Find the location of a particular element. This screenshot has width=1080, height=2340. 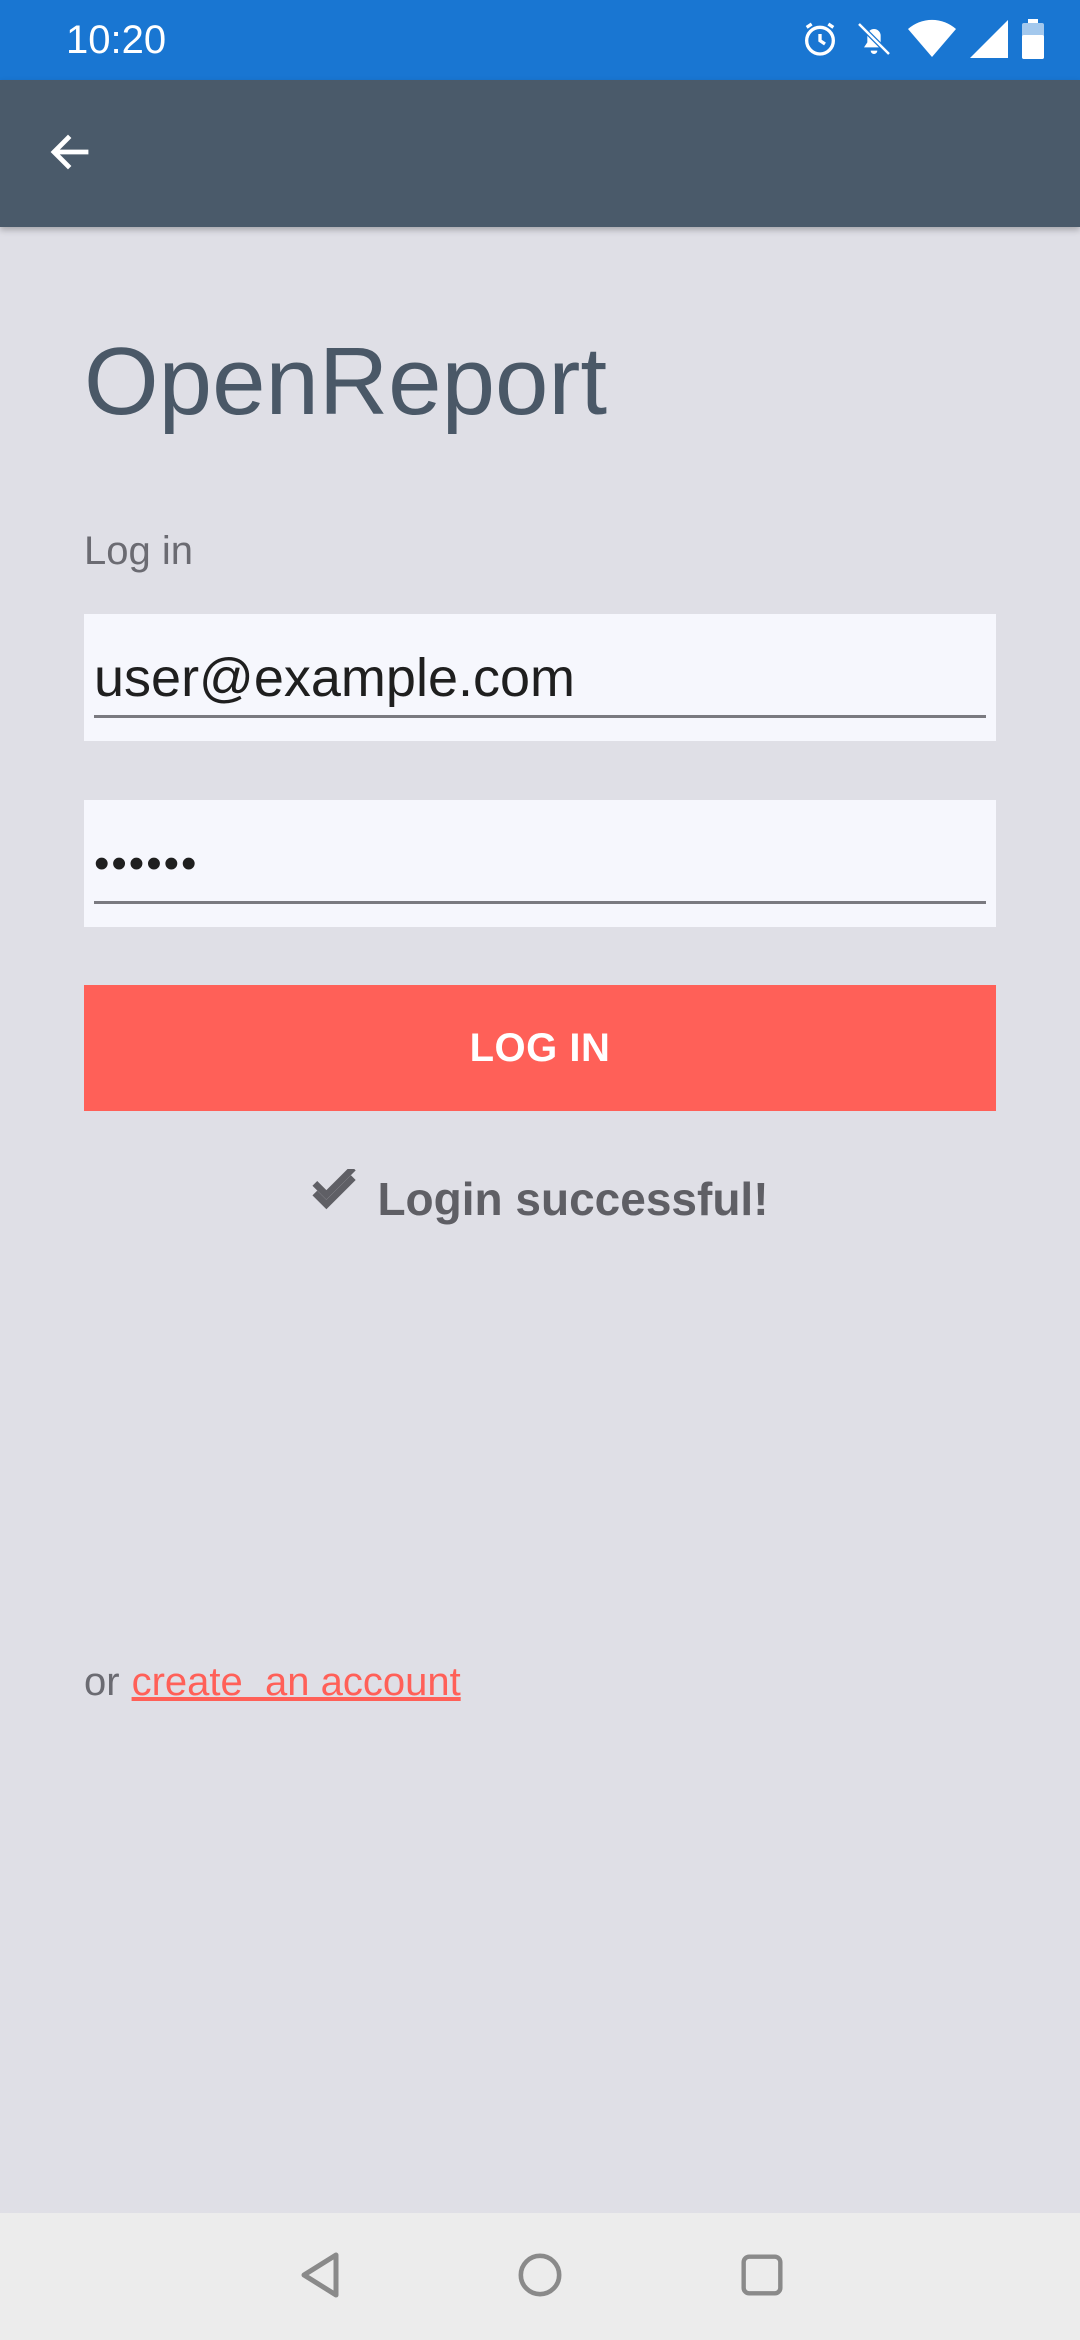

back-triangle-icon is located at coordinates (320, 2277).